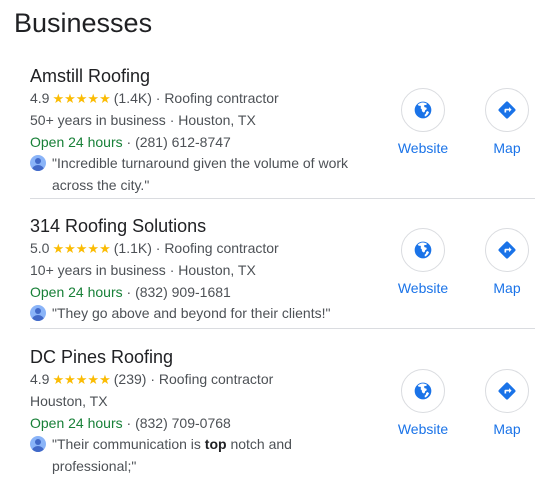 This screenshot has width=535, height=481. I want to click on hours-phone-line: Open 24 hours · (832) 709-0768, so click(130, 423).